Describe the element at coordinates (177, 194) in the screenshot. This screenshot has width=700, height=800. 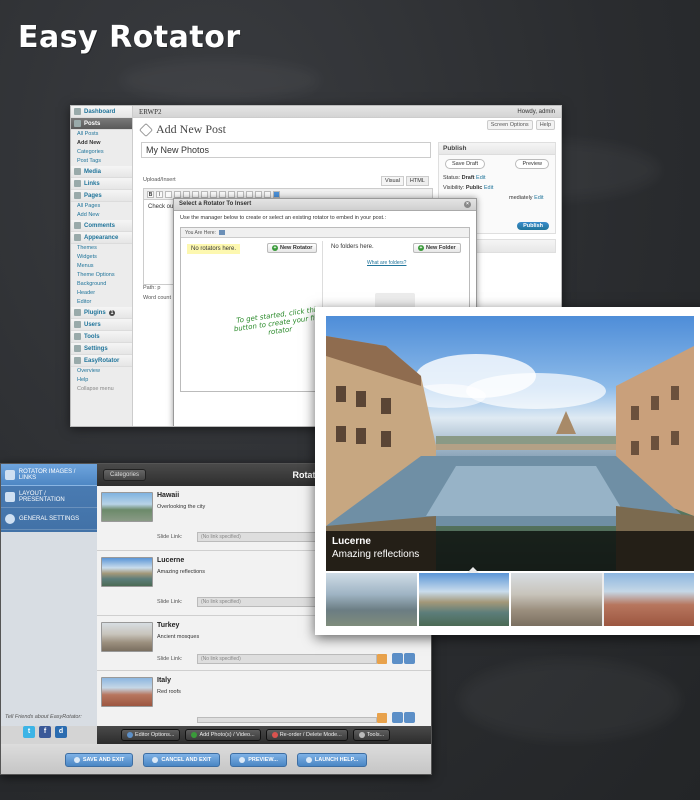
I see `bullet-list-icon` at that location.